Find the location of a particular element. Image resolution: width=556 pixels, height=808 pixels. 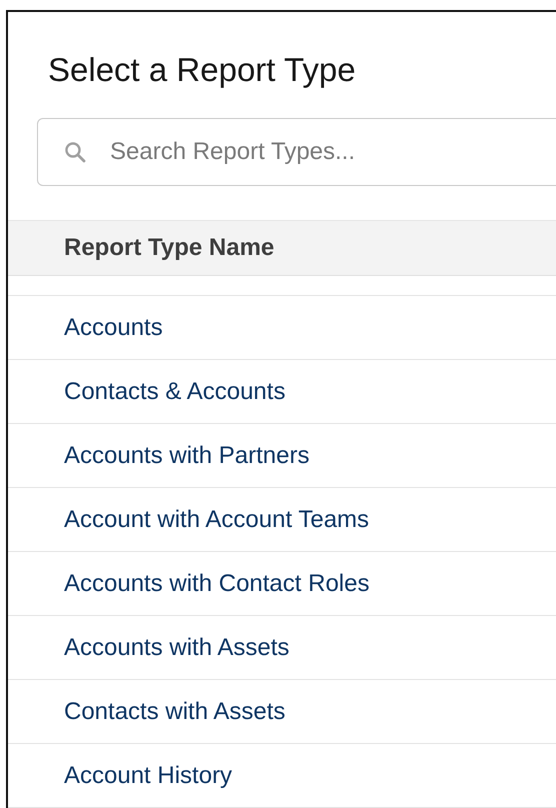

report-type-link: Accounts with Partners is located at coordinates (187, 456).